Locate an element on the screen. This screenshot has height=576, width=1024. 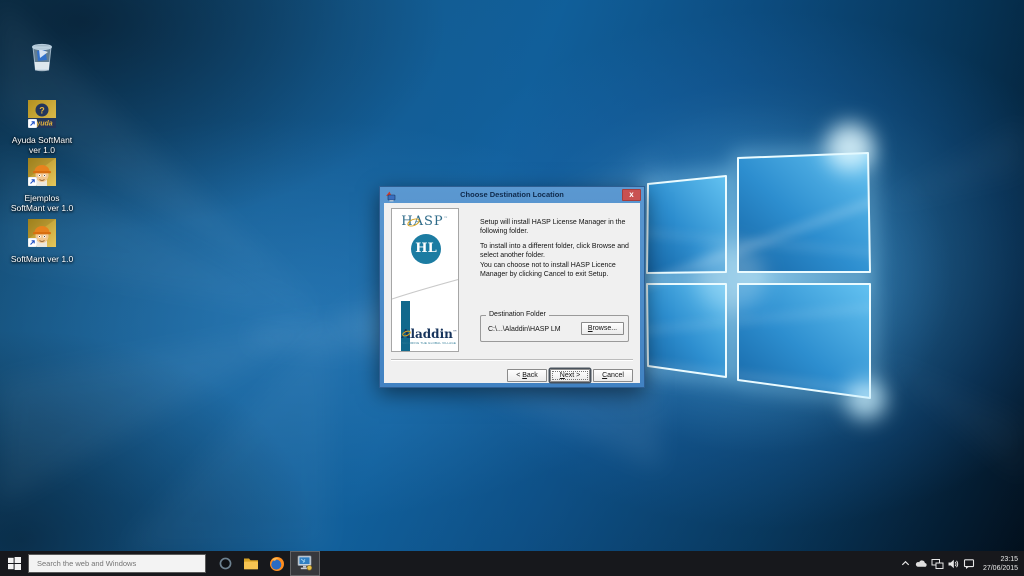
search-input is located at coordinates (117, 563).